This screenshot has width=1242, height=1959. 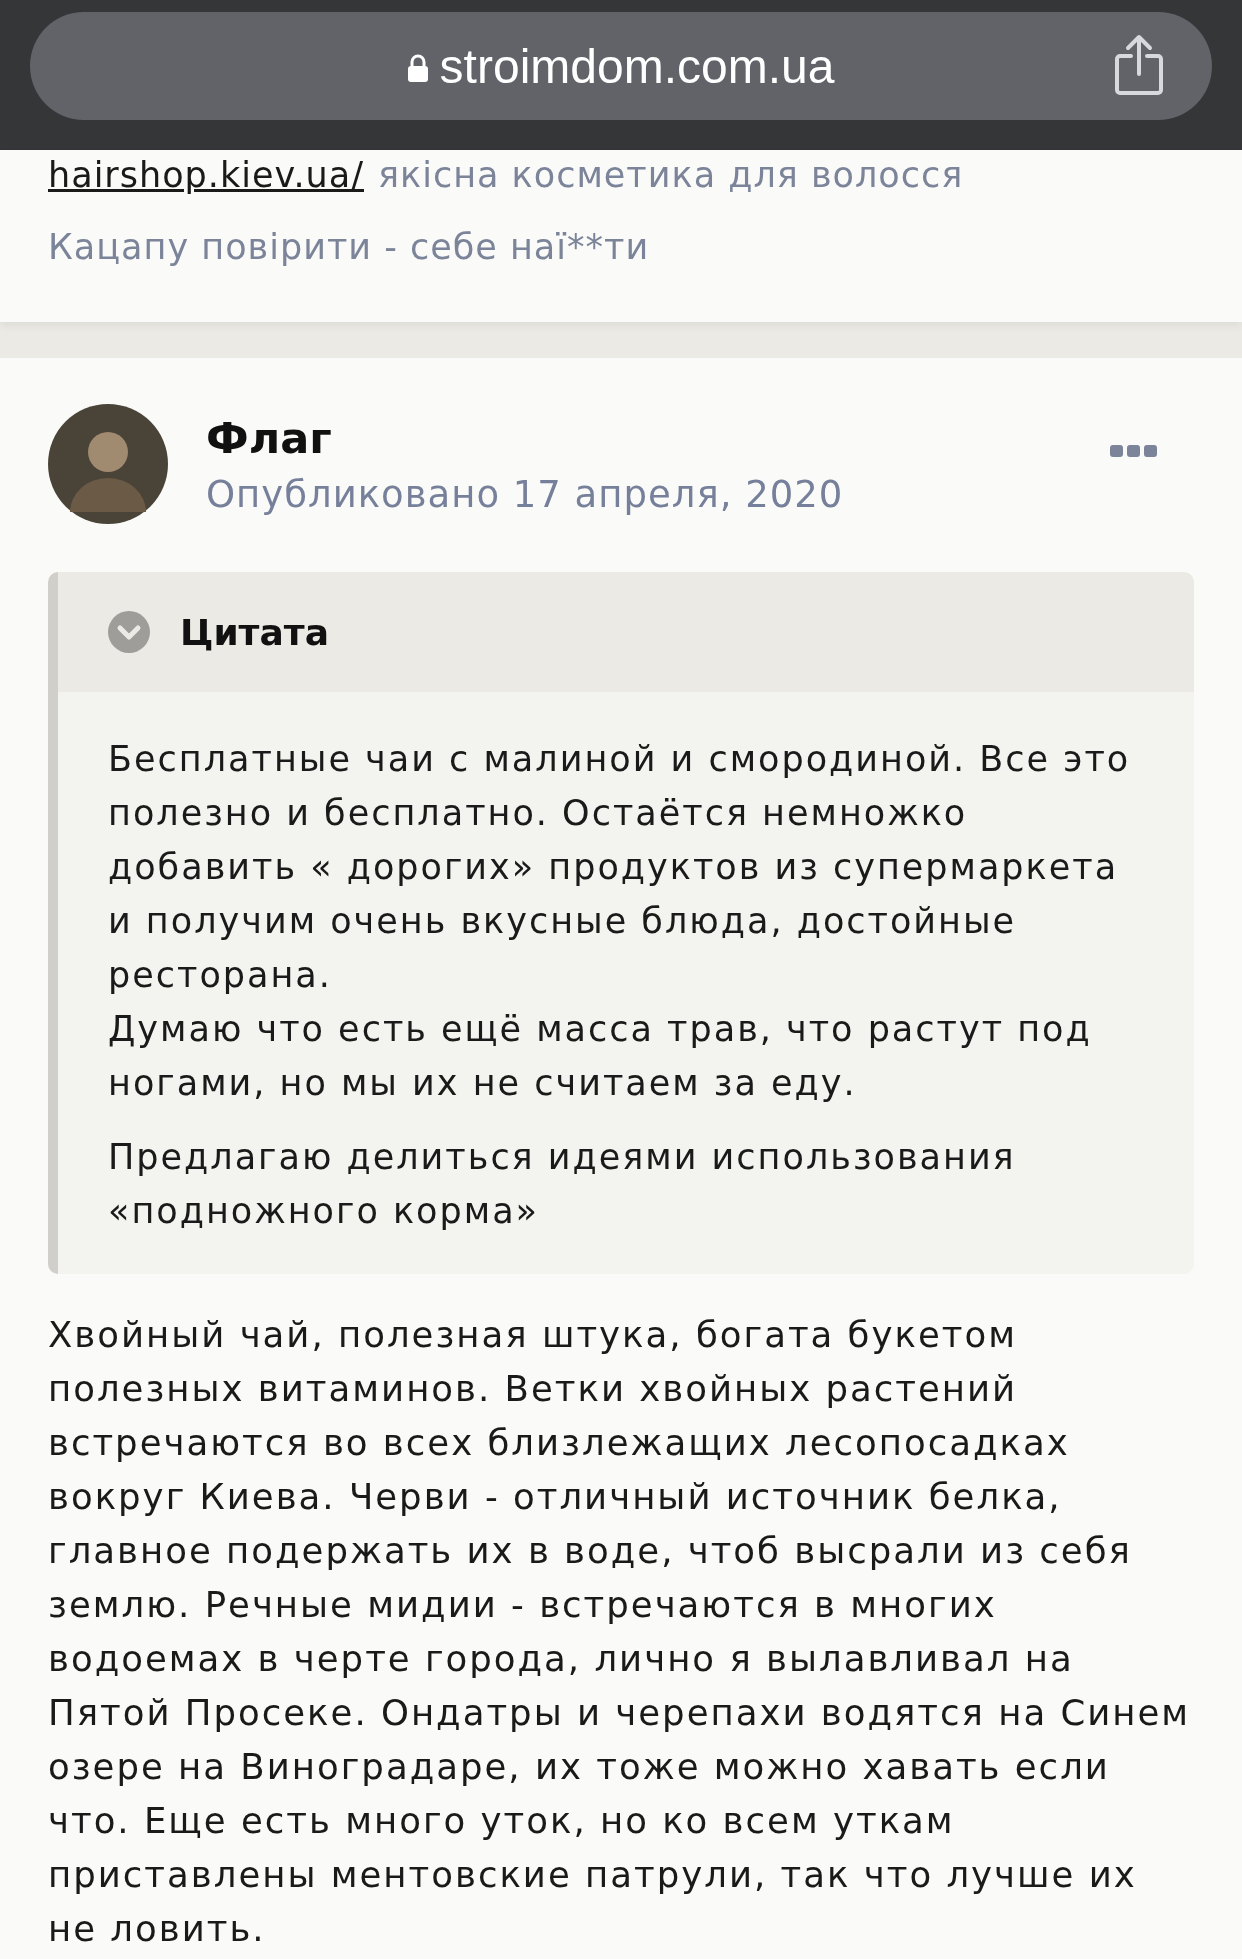 I want to click on author-name: Флаг, so click(x=639, y=437).